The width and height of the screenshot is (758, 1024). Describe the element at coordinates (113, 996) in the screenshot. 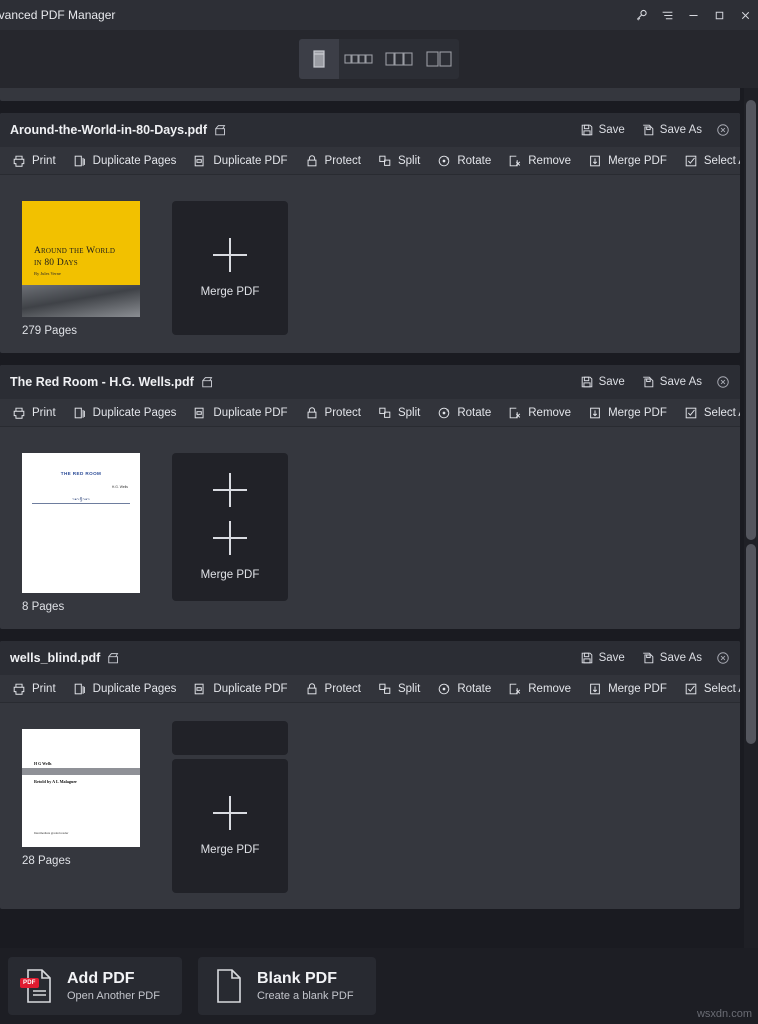

I see `add-pdf-subtitle: Open Another PDF` at that location.